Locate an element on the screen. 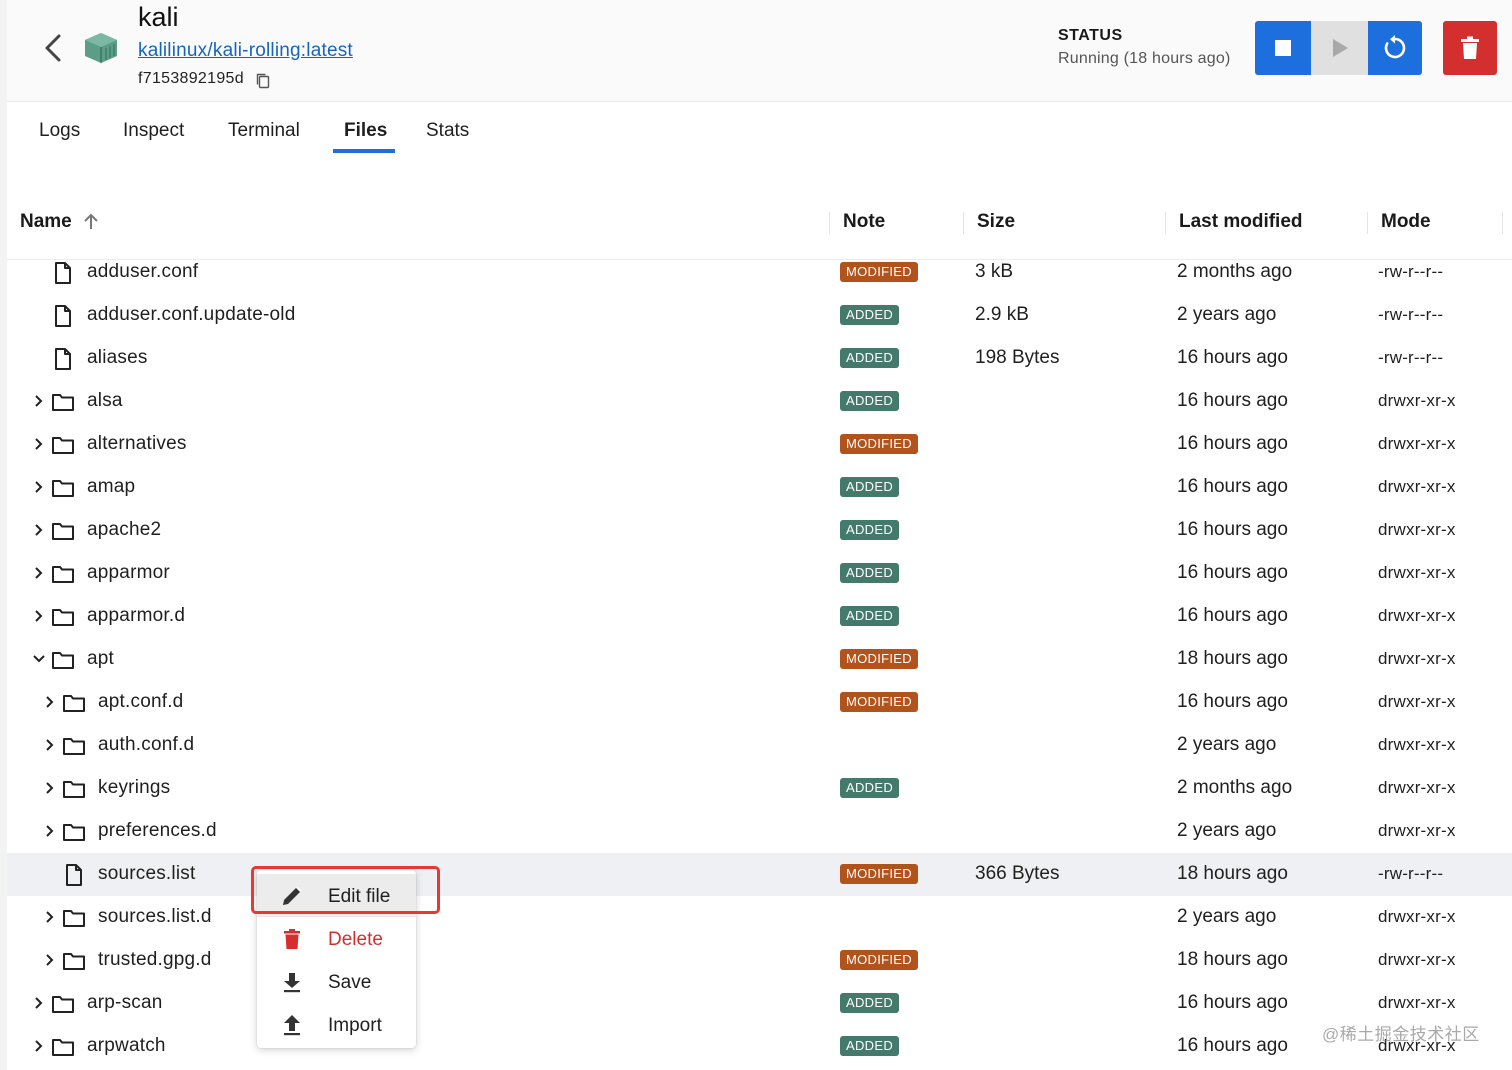 The width and height of the screenshot is (1512, 1070). folder-row: keyrings ADDED 2 months ago drwxr-xr-x is located at coordinates (759, 788).